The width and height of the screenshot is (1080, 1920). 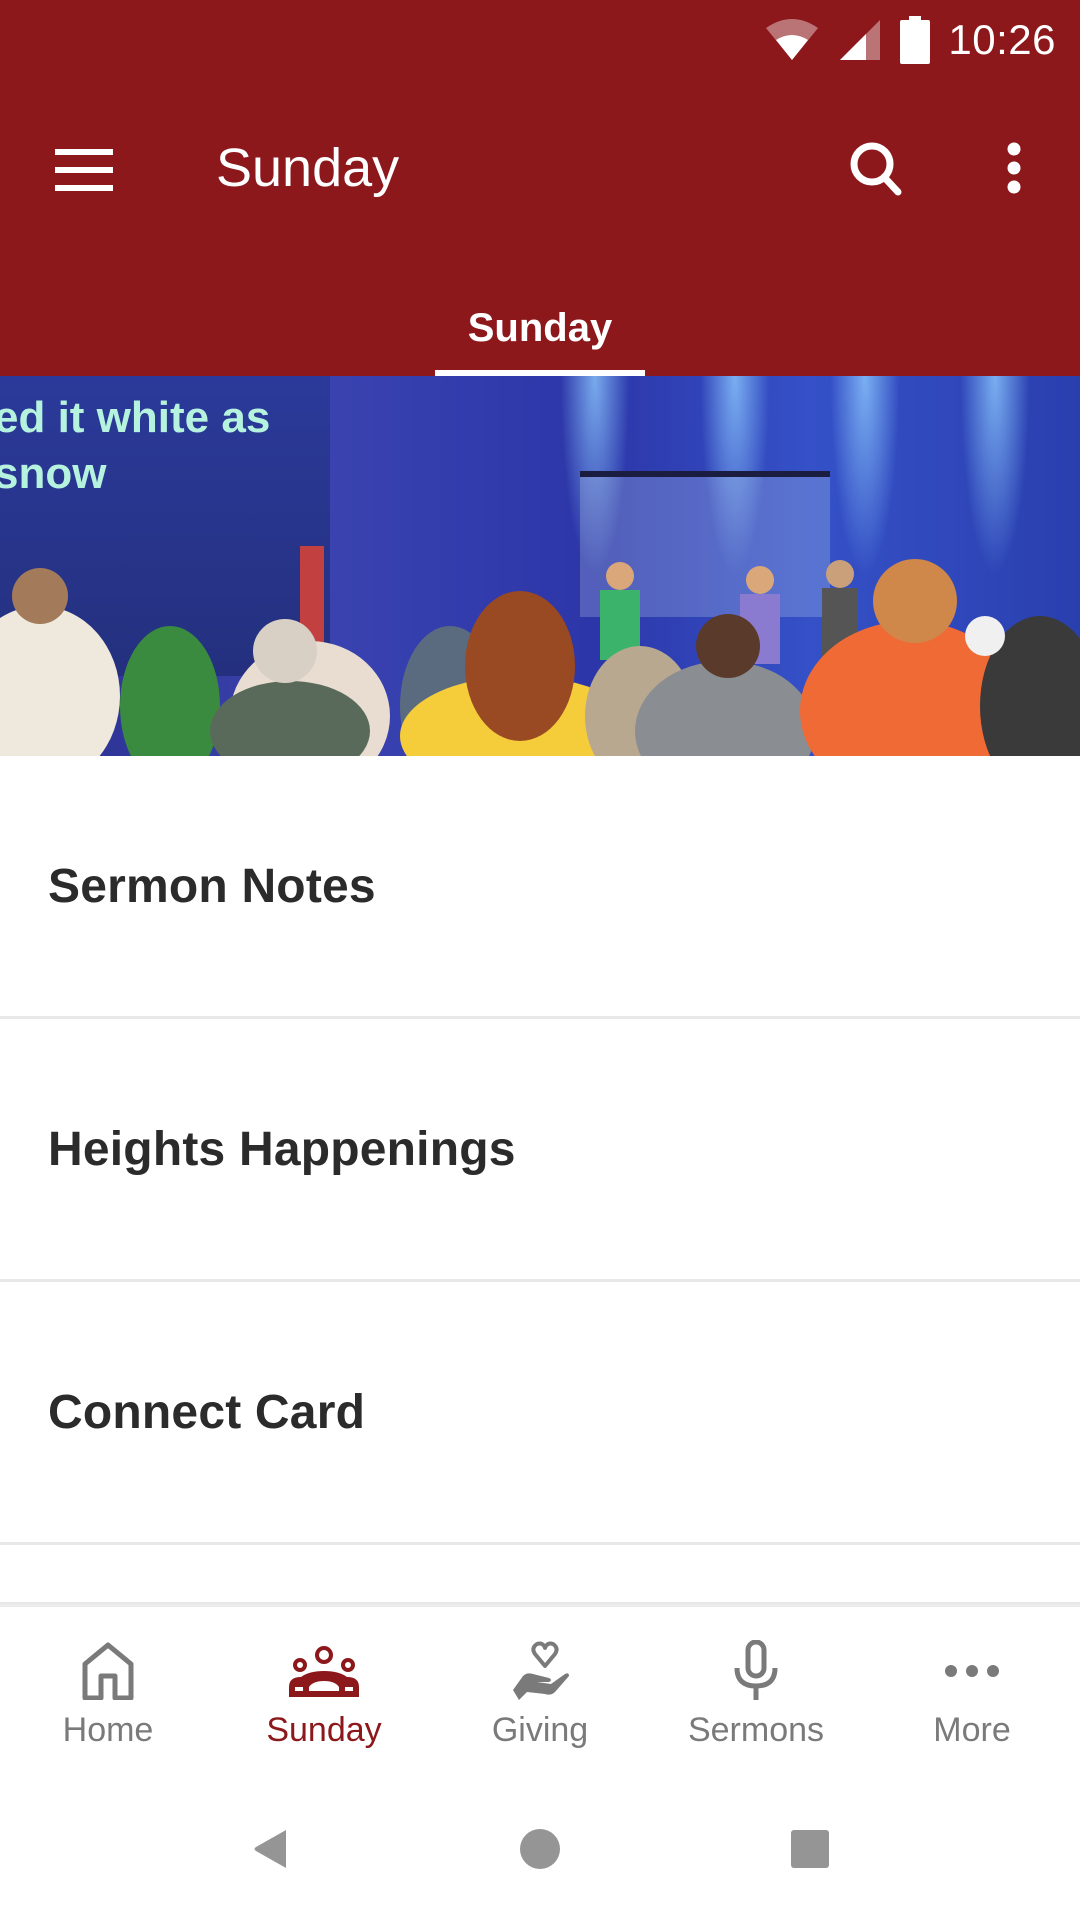 I want to click on system-recents-button, so click(x=810, y=1849).